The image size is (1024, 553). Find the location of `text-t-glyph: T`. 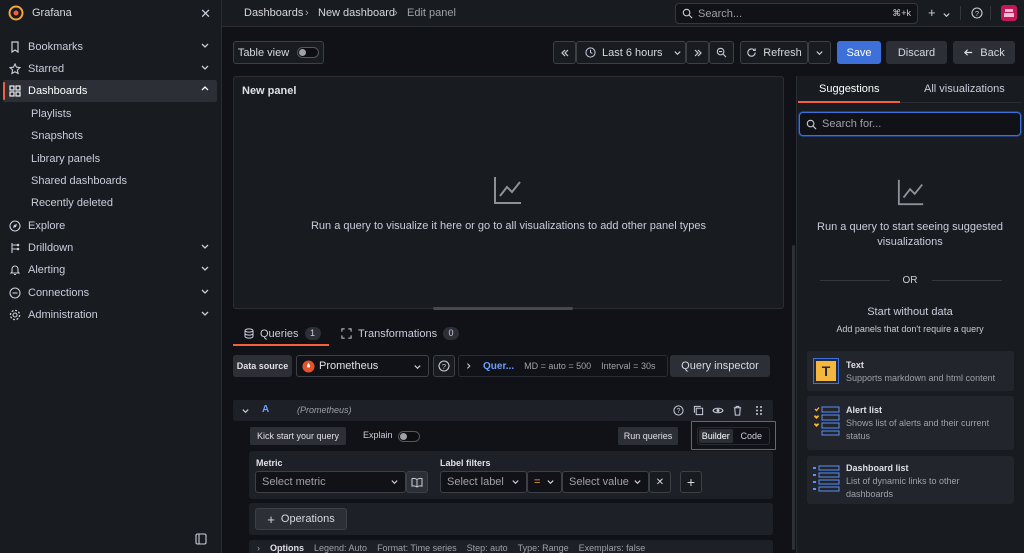

text-t-glyph: T is located at coordinates (826, 371).